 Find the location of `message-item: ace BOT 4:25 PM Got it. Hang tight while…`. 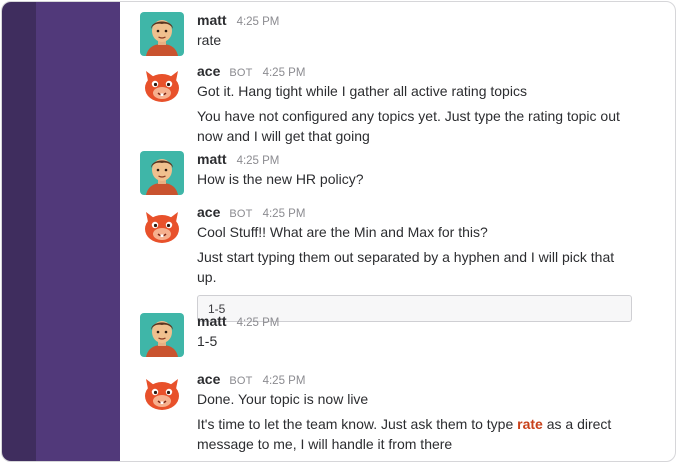

message-item: ace BOT 4:25 PM Got it. Hang tight while… is located at coordinates (387, 104).